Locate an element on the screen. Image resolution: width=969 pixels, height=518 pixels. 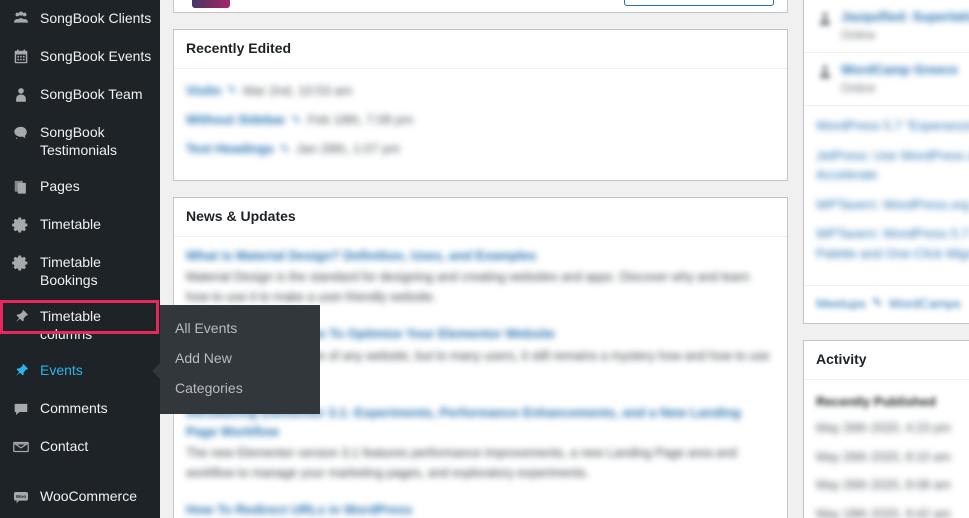
sidebar-item-label: Events is located at coordinates (61, 370).